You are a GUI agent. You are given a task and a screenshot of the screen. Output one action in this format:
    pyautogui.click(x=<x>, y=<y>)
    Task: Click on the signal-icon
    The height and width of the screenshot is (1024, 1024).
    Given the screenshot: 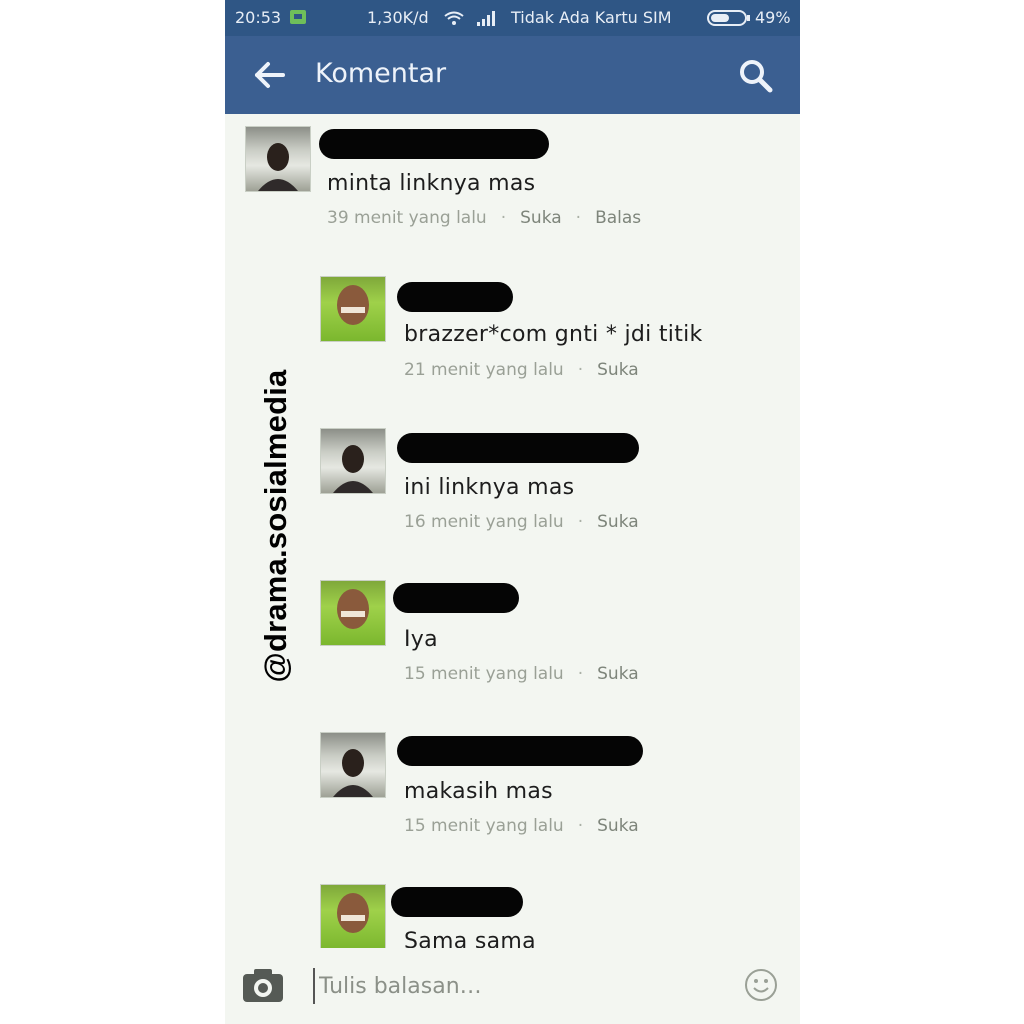 What is the action you would take?
    pyautogui.click(x=486, y=18)
    